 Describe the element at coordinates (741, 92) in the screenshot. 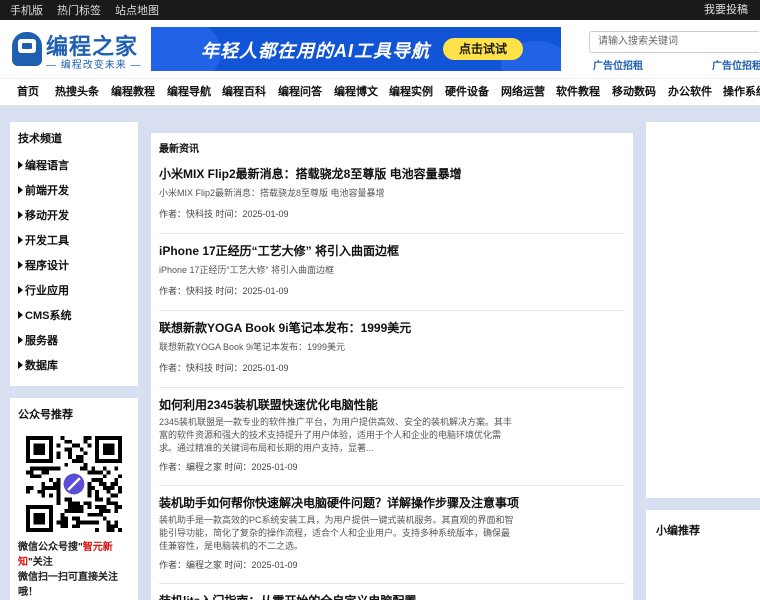

I see `nav-item-os: 操作系统` at that location.